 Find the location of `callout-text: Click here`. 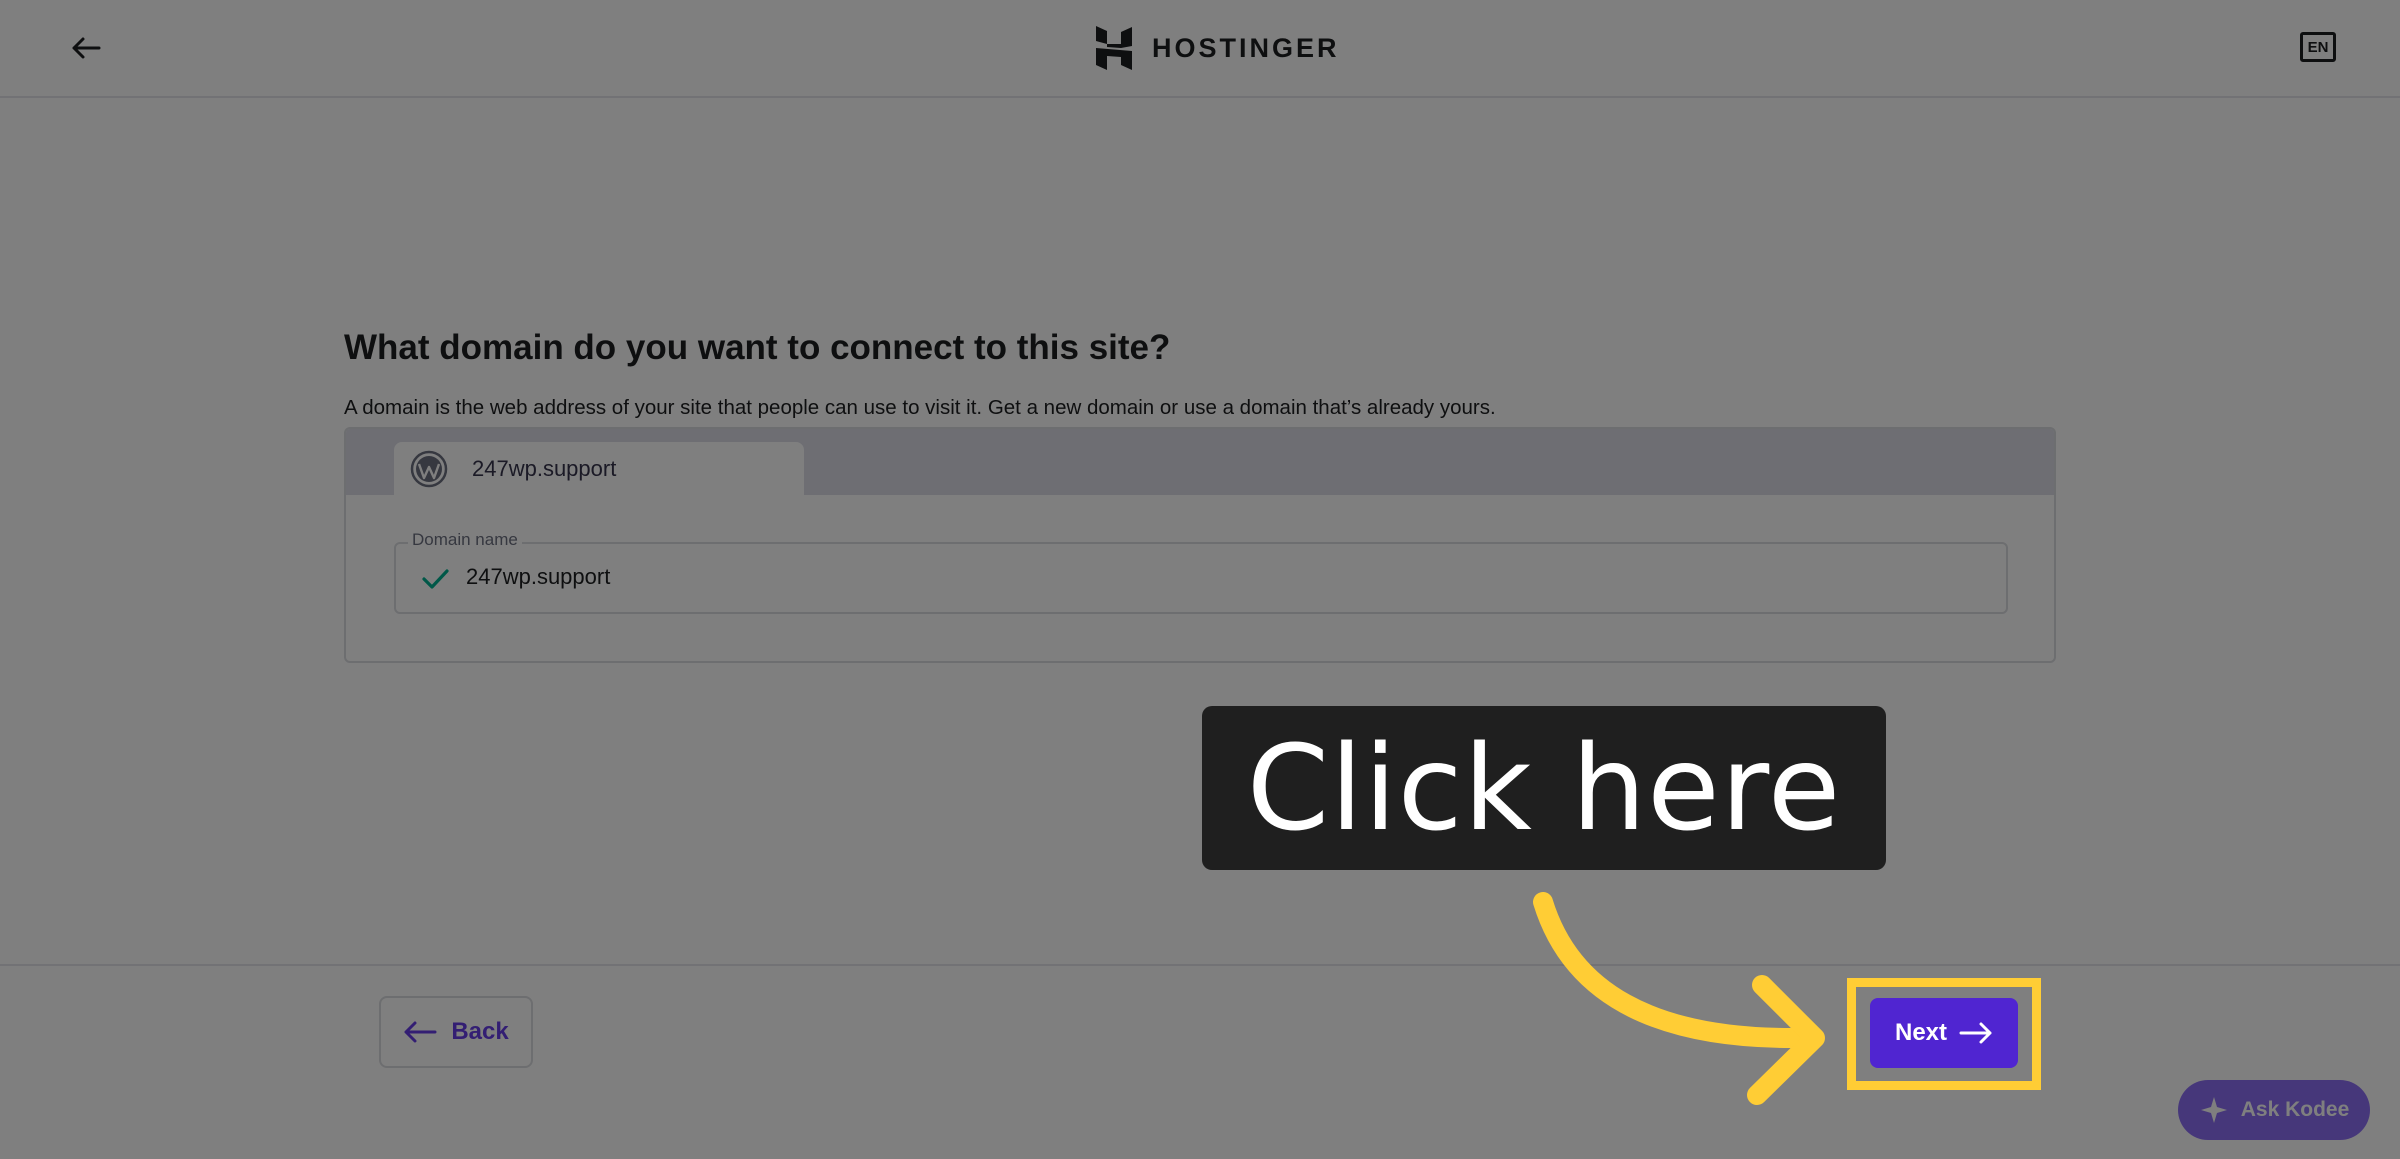

callout-text: Click here is located at coordinates (1544, 788).